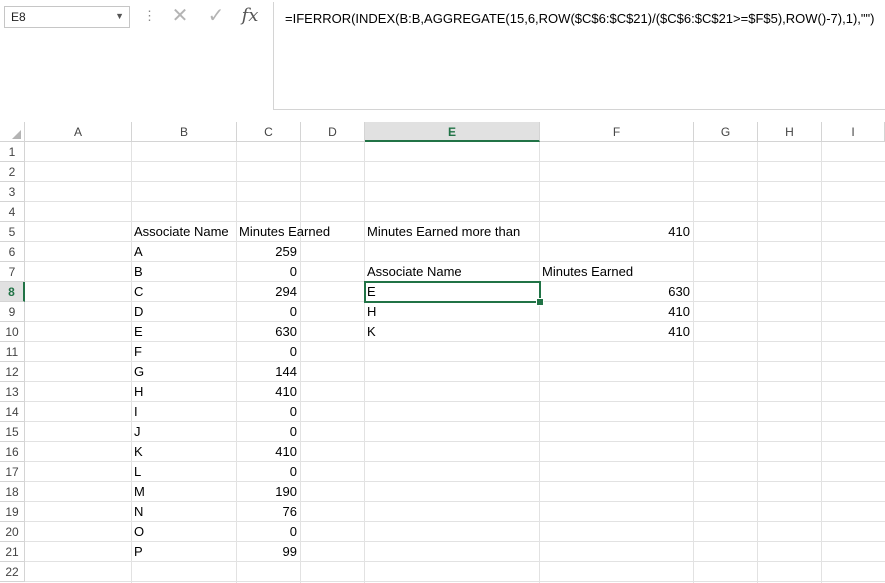 The width and height of the screenshot is (885, 583). I want to click on check-icon: ✓, so click(216, 16).